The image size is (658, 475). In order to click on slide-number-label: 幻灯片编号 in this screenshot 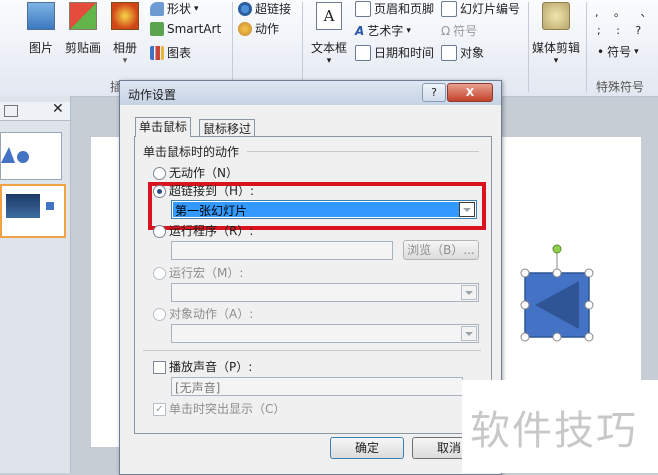, I will do `click(490, 9)`.